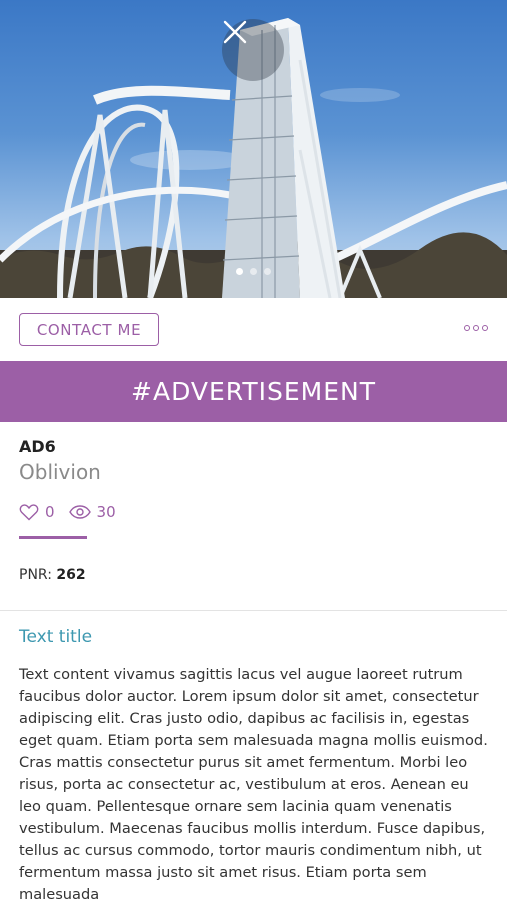 The image size is (507, 906). Describe the element at coordinates (60, 472) in the screenshot. I see `ad-name: Oblivion` at that location.